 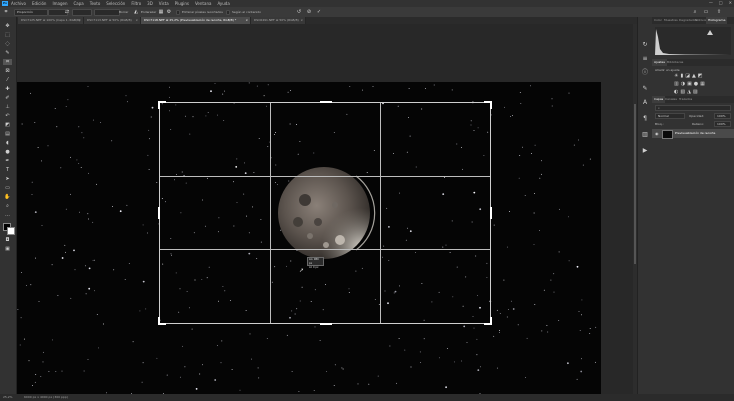 What do you see at coordinates (667, 134) in the screenshot?
I see `layer-thumbnail` at bounding box center [667, 134].